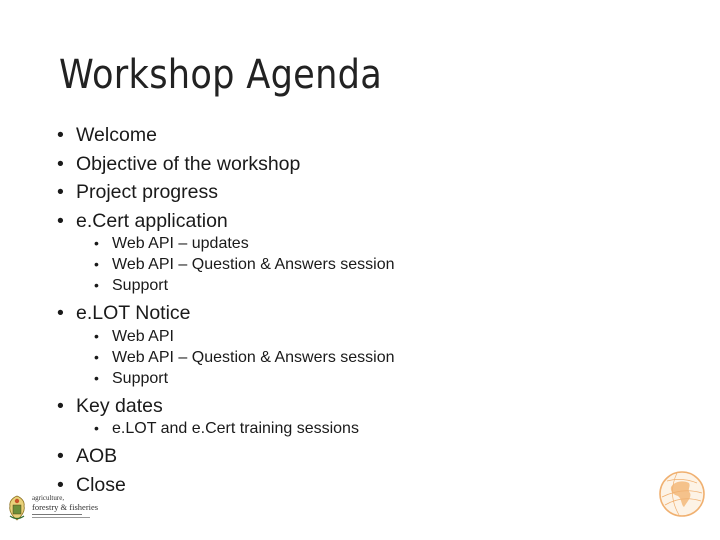 Image resolution: width=720 pixels, height=540 pixels. I want to click on agenda-item-label: e.LOT Notice, so click(133, 313).